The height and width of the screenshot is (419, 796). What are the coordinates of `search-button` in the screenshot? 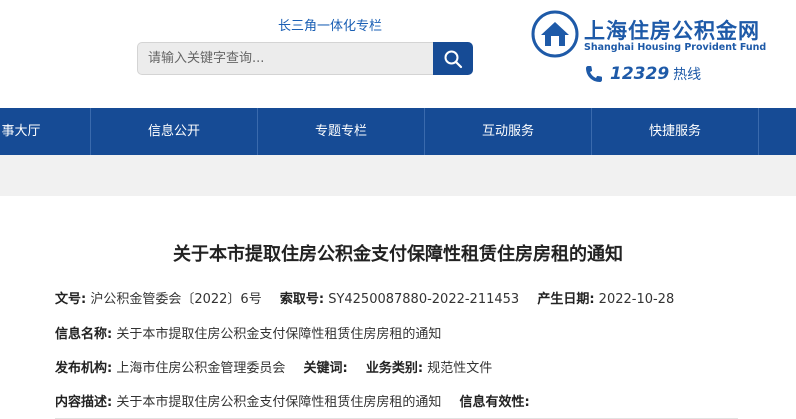 It's located at (453, 58).